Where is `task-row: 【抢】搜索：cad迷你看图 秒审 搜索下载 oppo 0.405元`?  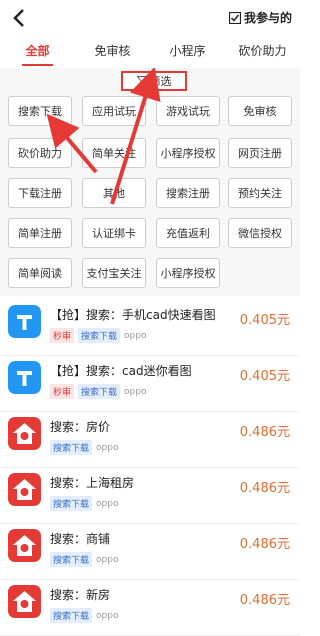
task-row: 【抢】搜索：cad迷你看图 秒审 搜索下载 oppo 0.405元 is located at coordinates (150, 384).